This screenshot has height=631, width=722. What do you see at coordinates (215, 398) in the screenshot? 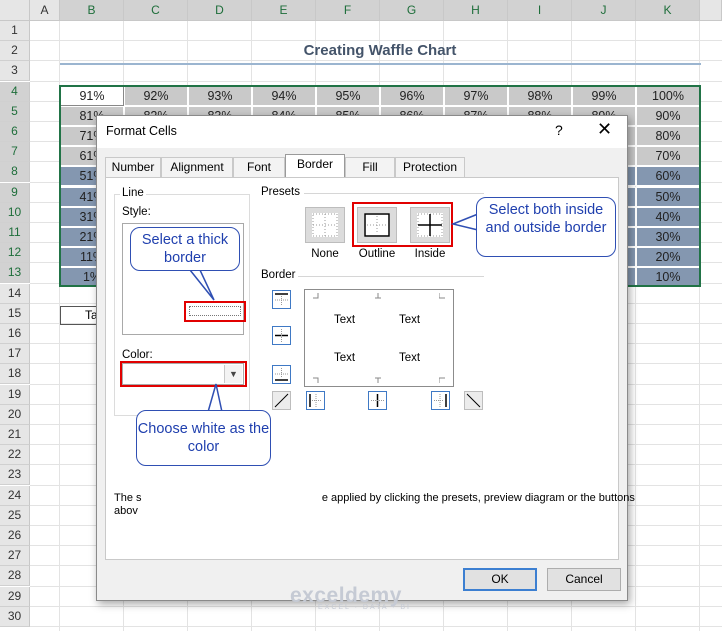
I see `white-color-pointer` at bounding box center [215, 398].